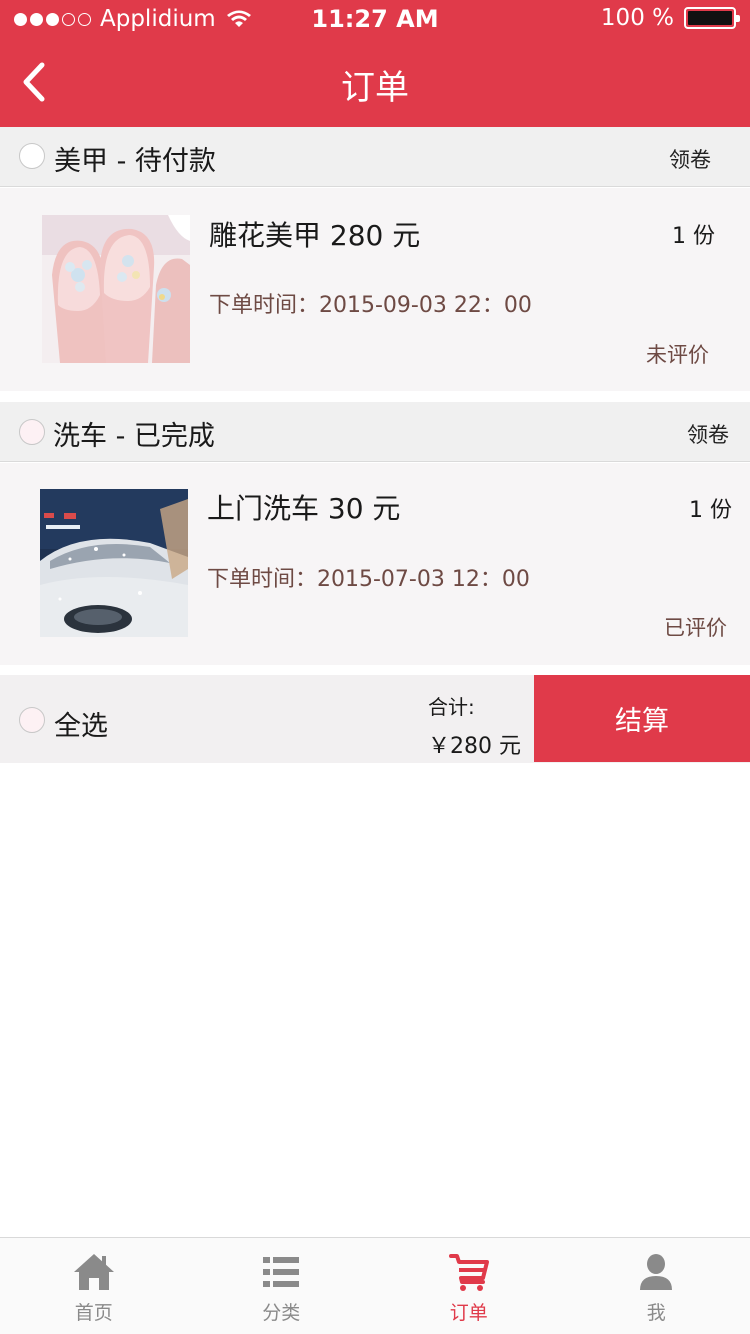  Describe the element at coordinates (281, 1272) in the screenshot. I see `list-icon` at that location.